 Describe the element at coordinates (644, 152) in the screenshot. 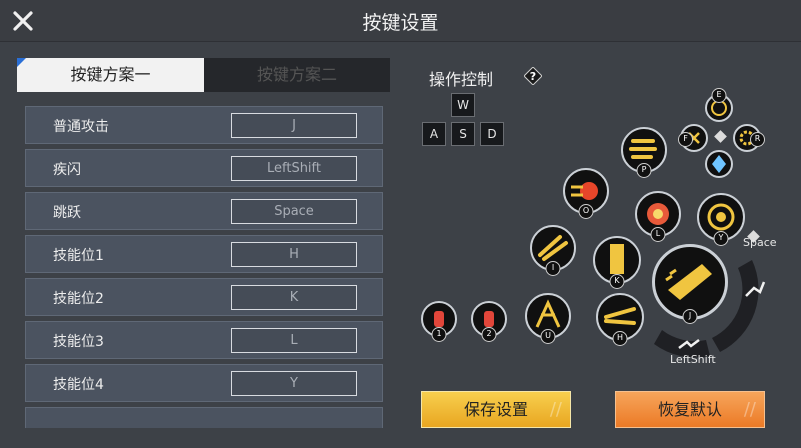

I see `skill-slot-p: P` at that location.